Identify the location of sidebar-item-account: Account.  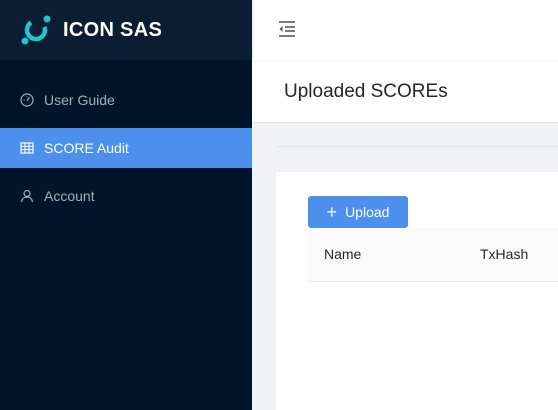
(126, 196).